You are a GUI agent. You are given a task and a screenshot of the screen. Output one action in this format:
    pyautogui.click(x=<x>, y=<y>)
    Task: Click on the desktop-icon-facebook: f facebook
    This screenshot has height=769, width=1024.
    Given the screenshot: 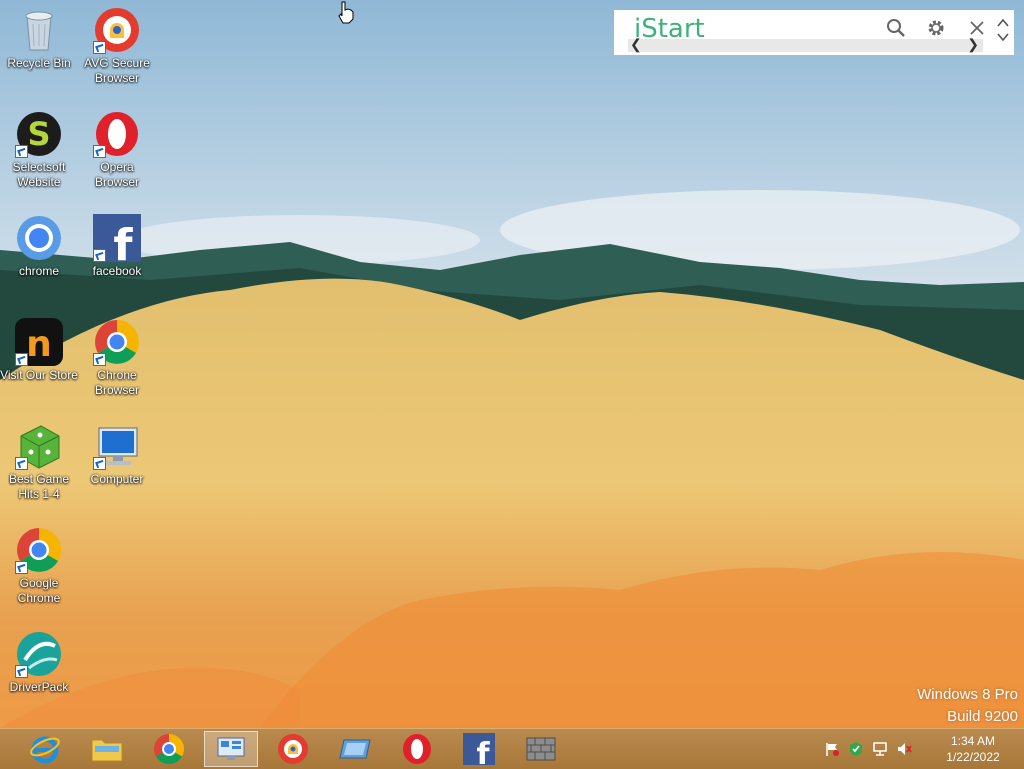 What is the action you would take?
    pyautogui.click(x=117, y=243)
    